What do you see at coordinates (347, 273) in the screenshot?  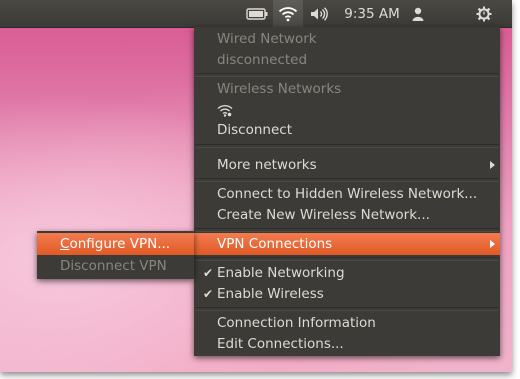 I see `enable-networking-item: ✔ Enable Networking` at bounding box center [347, 273].